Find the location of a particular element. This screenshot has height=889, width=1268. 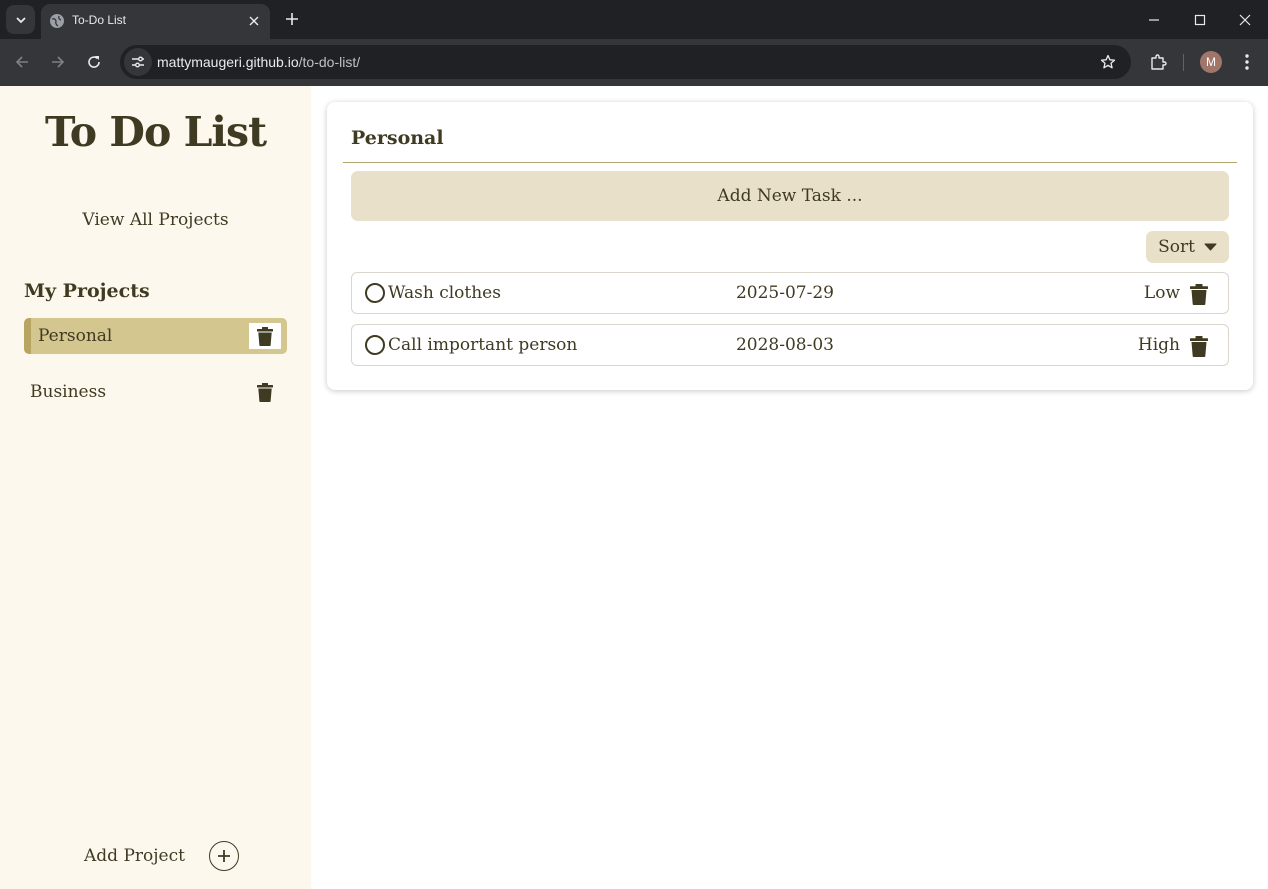

url-text: mattymaugeri.github.io/to-do-list/ is located at coordinates (258, 62).